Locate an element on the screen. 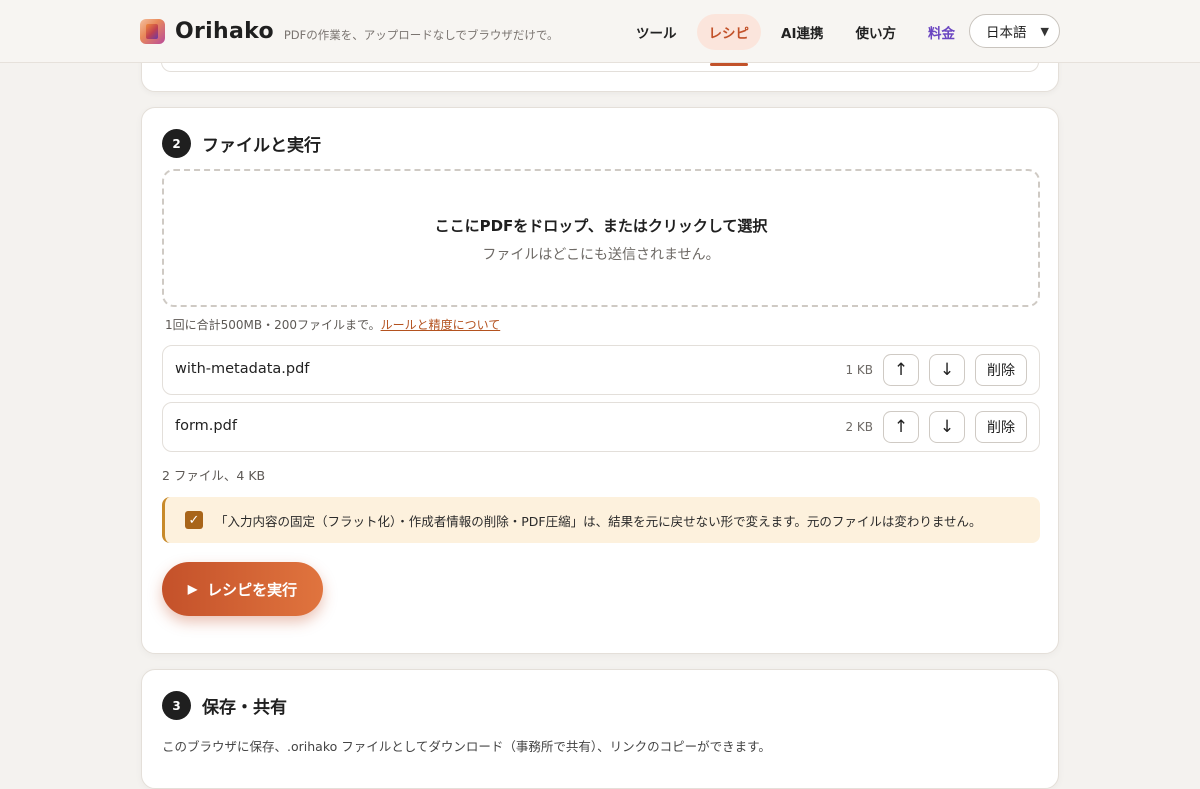 This screenshot has width=1200, height=789. nav-howto: 使い方 is located at coordinates (875, 32).